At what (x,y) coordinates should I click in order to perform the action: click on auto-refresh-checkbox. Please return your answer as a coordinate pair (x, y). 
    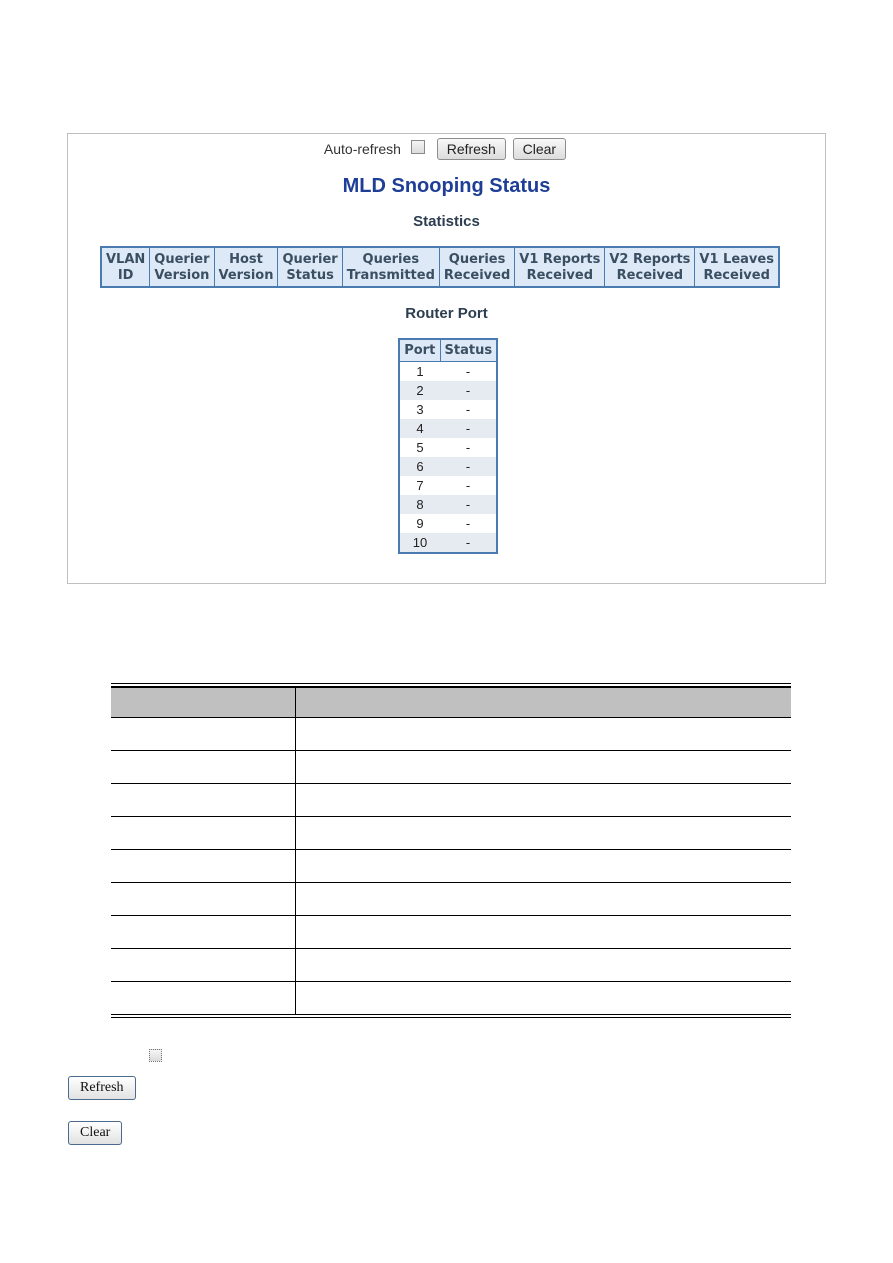
    Looking at the image, I should click on (417, 147).